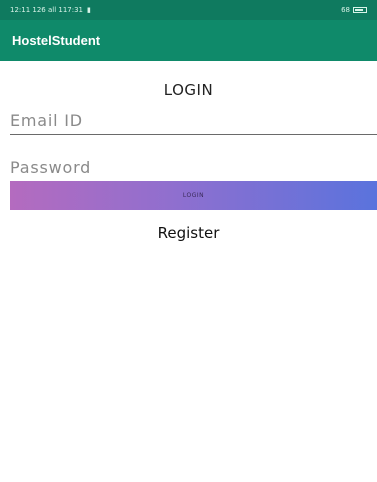 The width and height of the screenshot is (377, 482). What do you see at coordinates (188, 40) in the screenshot?
I see `app-bar: HostelStudent` at bounding box center [188, 40].